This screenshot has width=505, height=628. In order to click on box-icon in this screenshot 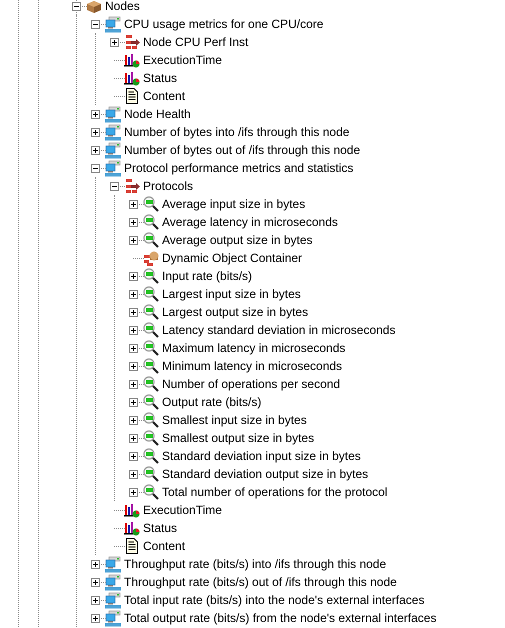, I will do `click(94, 7)`.